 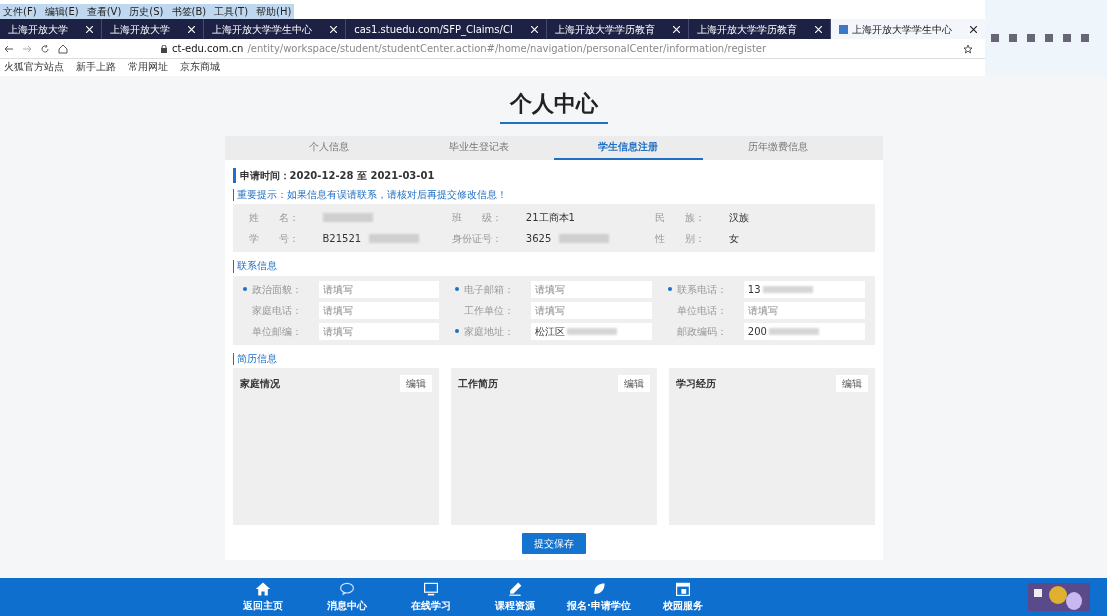 I want to click on field-label: 性 别：, so click(x=681, y=239).